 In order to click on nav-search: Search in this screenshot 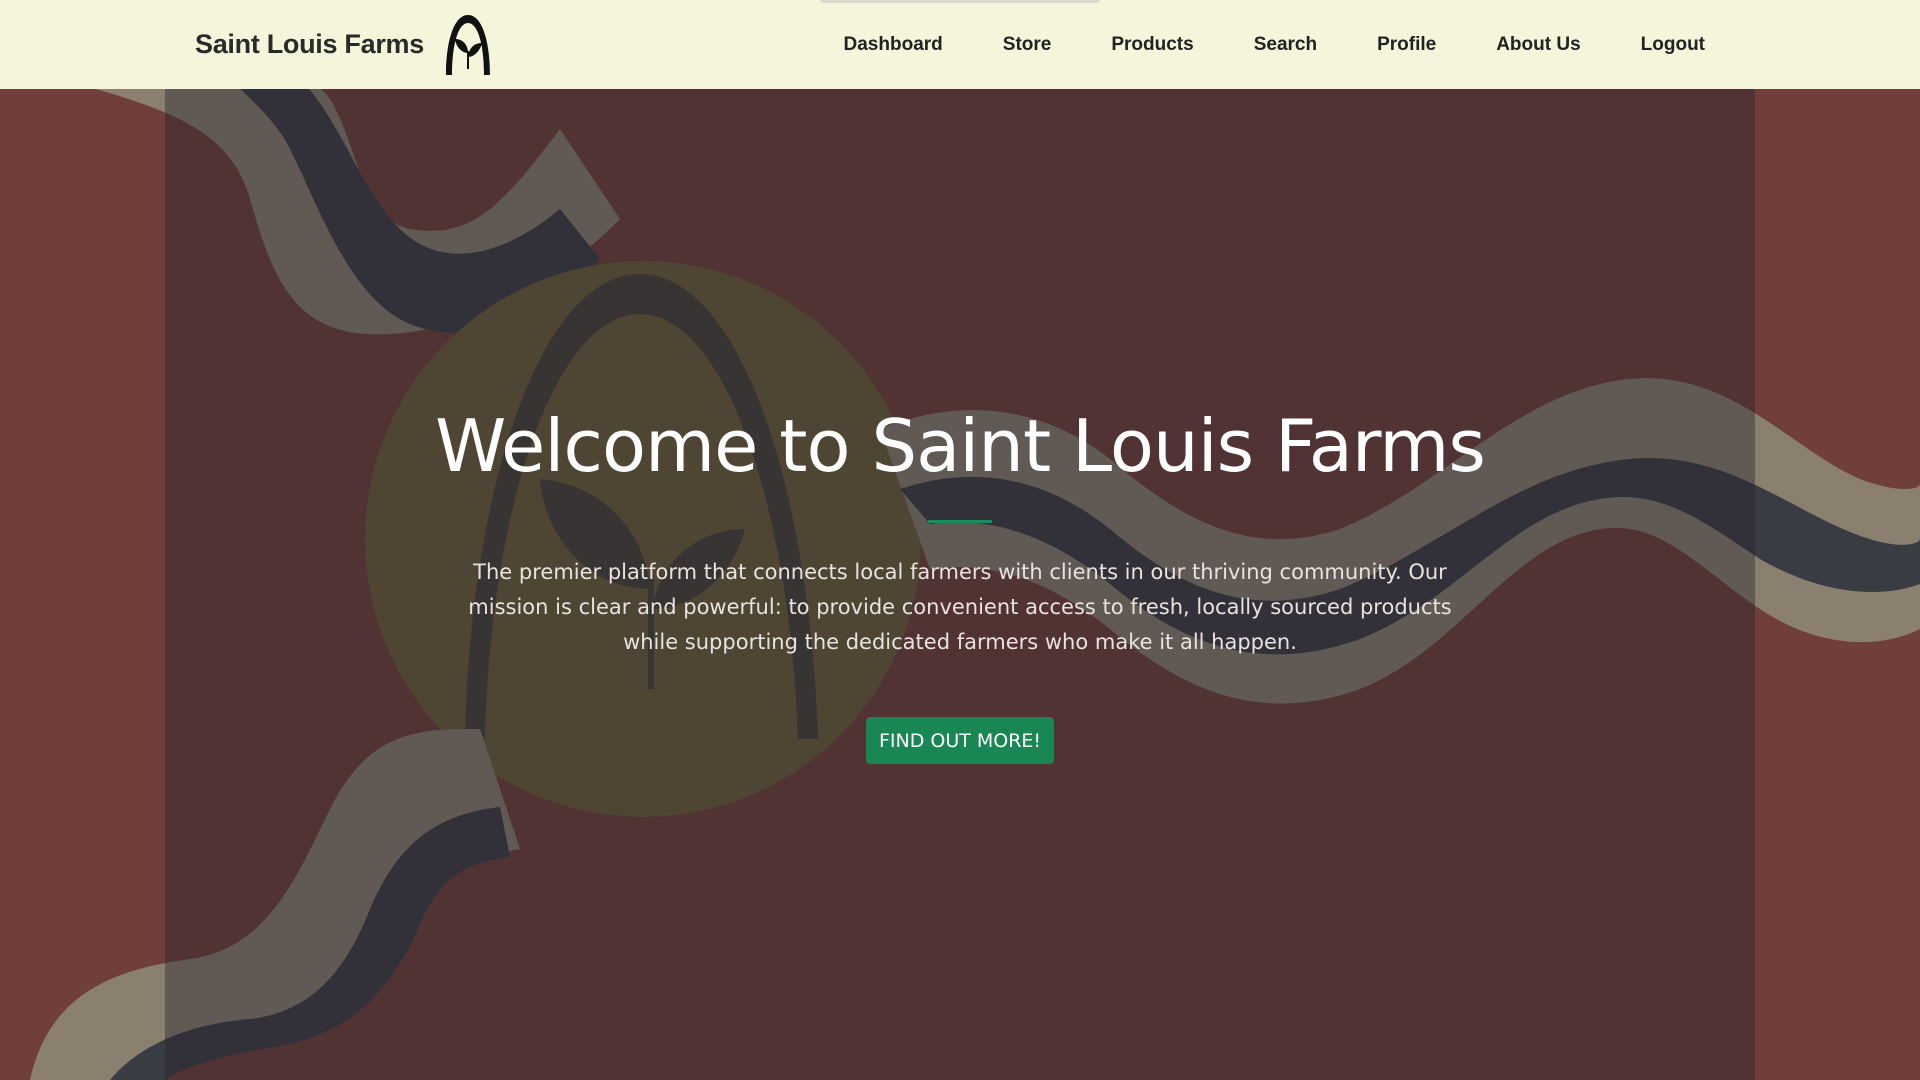, I will do `click(1285, 45)`.